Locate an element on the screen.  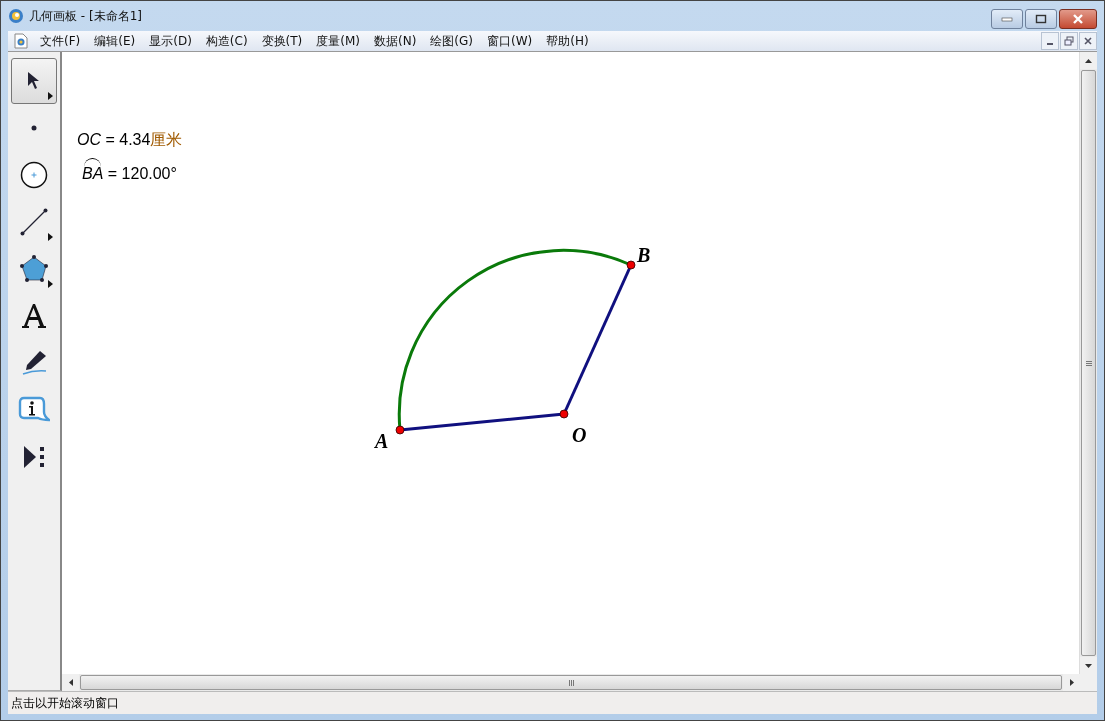
marker-pen-icon is located at coordinates (34, 363).